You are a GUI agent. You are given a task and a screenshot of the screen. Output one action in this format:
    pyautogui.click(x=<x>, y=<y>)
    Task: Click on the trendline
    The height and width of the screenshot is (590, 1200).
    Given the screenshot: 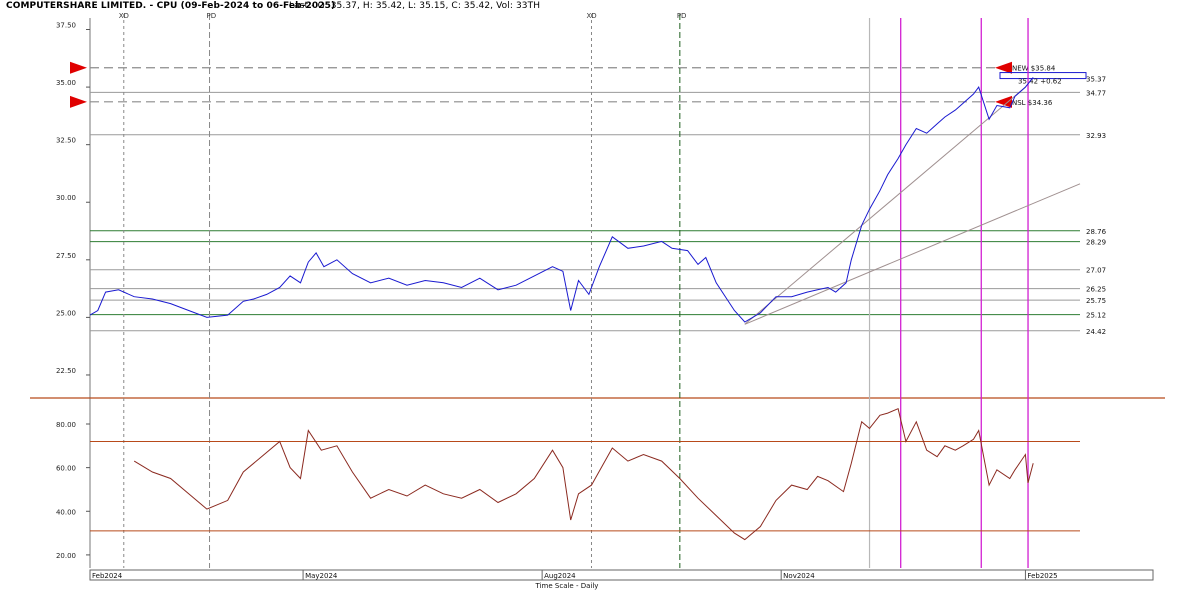 What is the action you would take?
    pyautogui.click(x=912, y=254)
    